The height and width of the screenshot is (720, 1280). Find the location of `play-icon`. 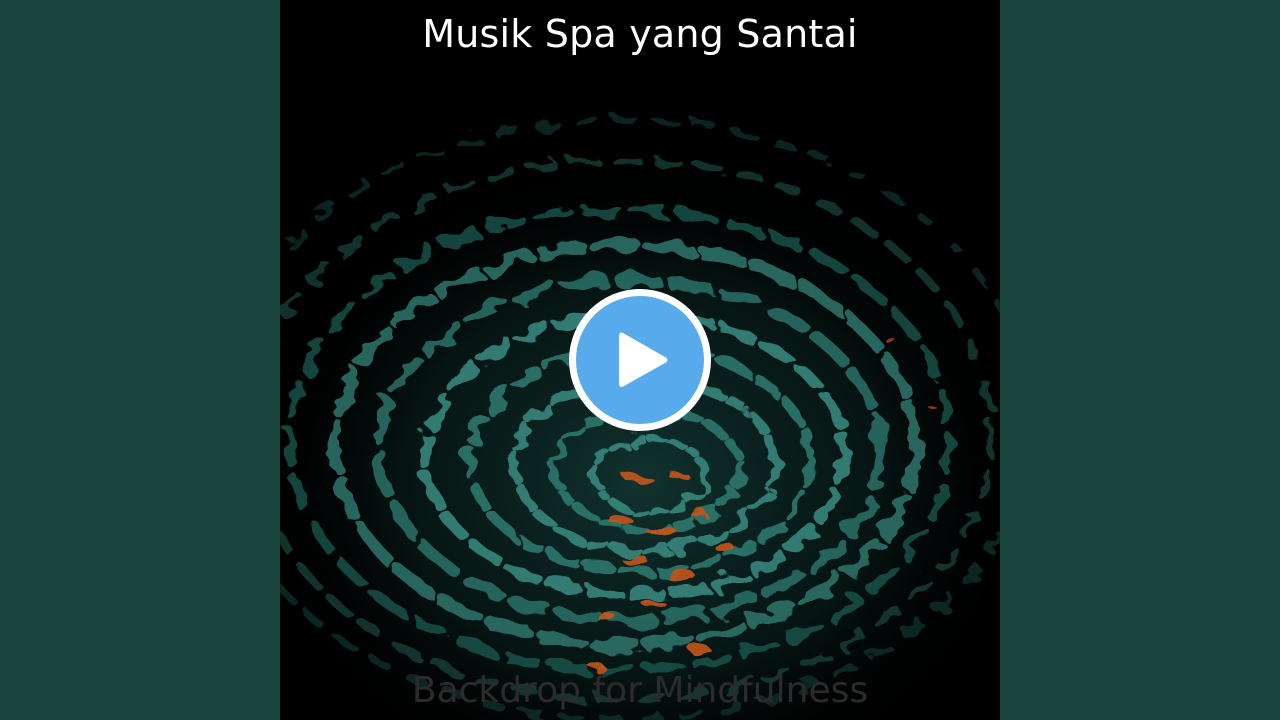

play-icon is located at coordinates (640, 360).